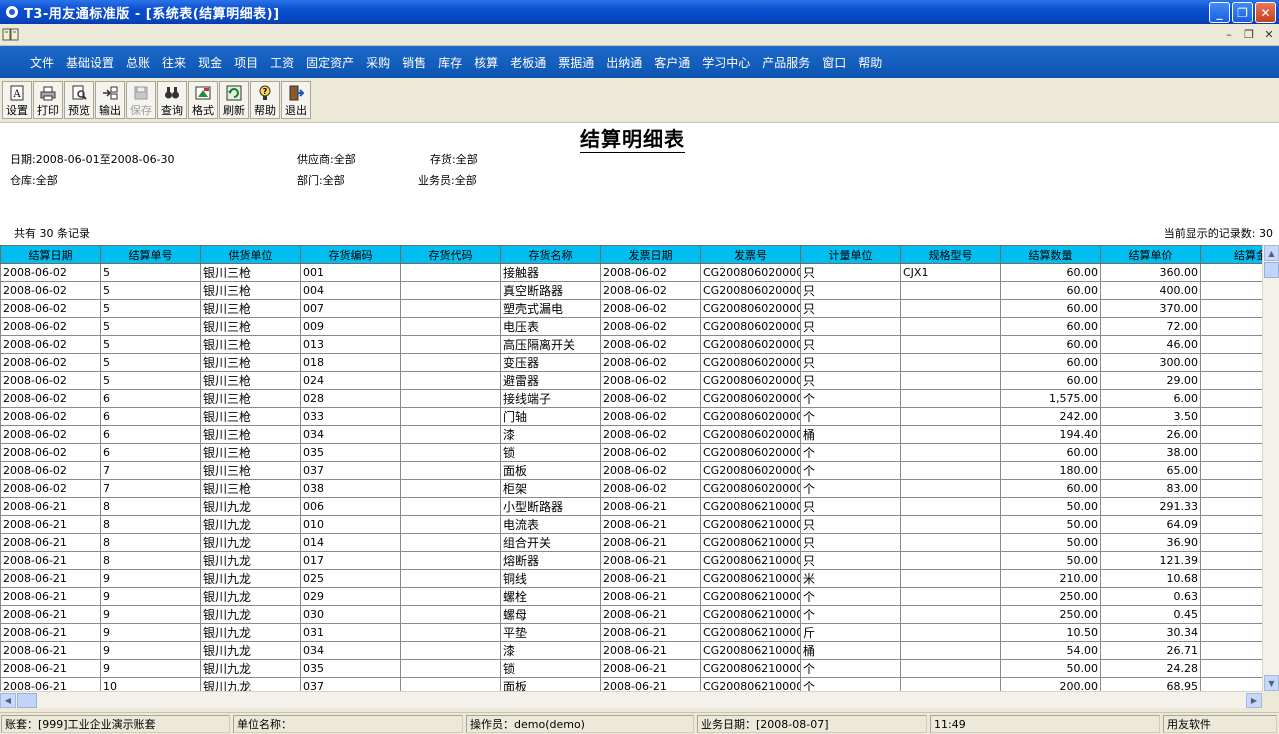  What do you see at coordinates (1150, 416) in the screenshot?
I see `table-cell: 3.50` at bounding box center [1150, 416].